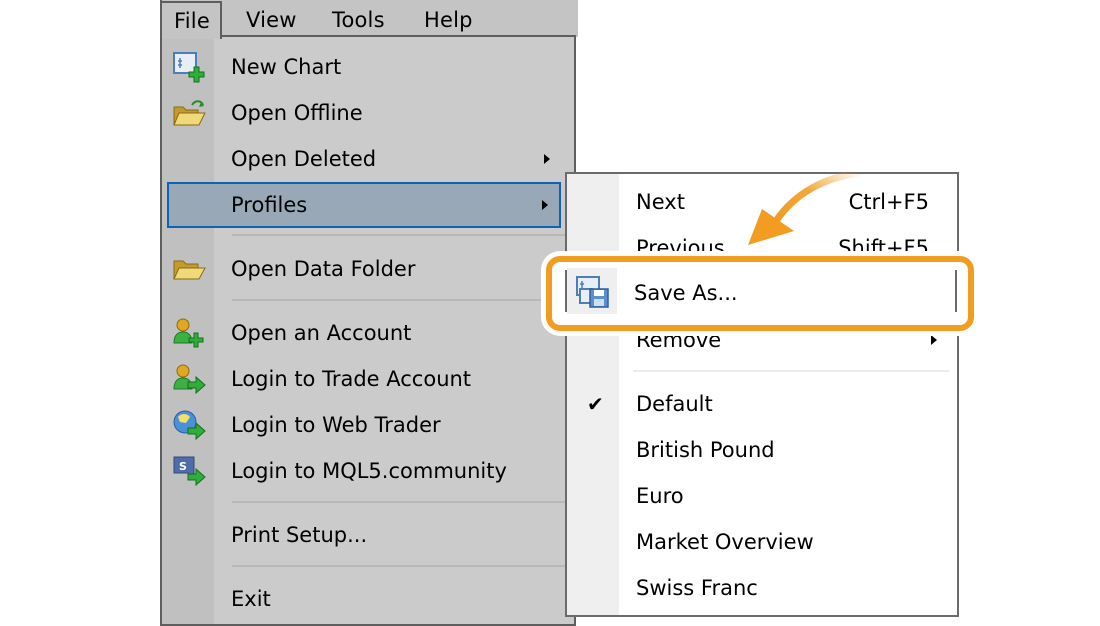 Image resolution: width=1100 pixels, height=626 pixels. What do you see at coordinates (761, 588) in the screenshot?
I see `menu-item-profile-swiss-franc: Swiss Franc` at bounding box center [761, 588].